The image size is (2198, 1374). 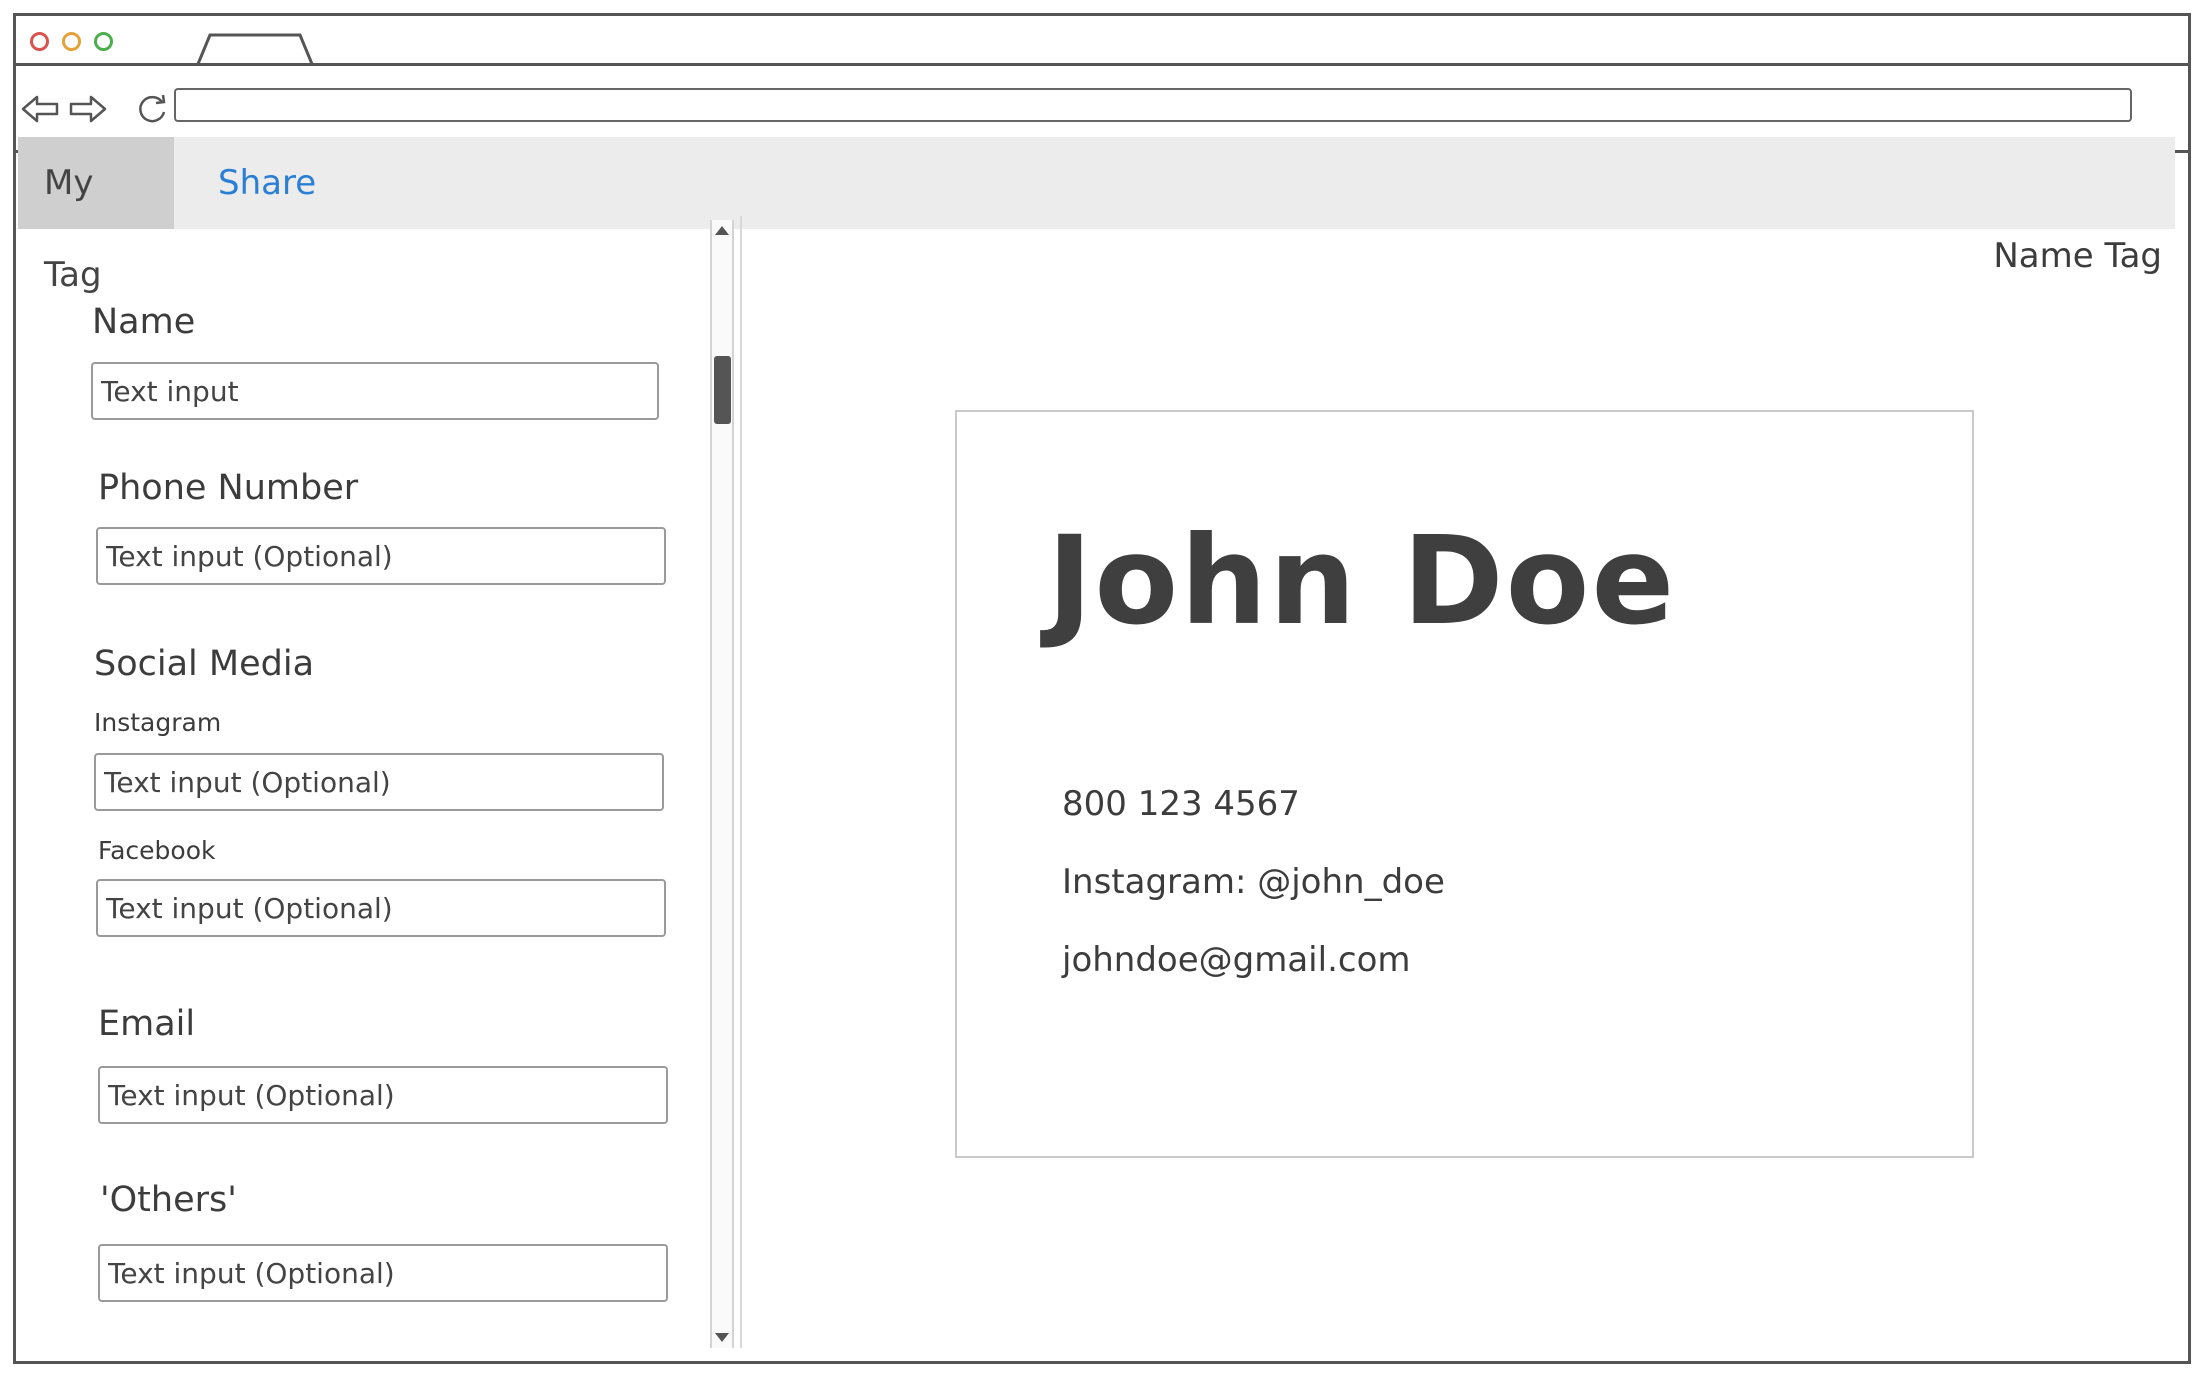 What do you see at coordinates (103, 41) in the screenshot?
I see `maximize-window-icon` at bounding box center [103, 41].